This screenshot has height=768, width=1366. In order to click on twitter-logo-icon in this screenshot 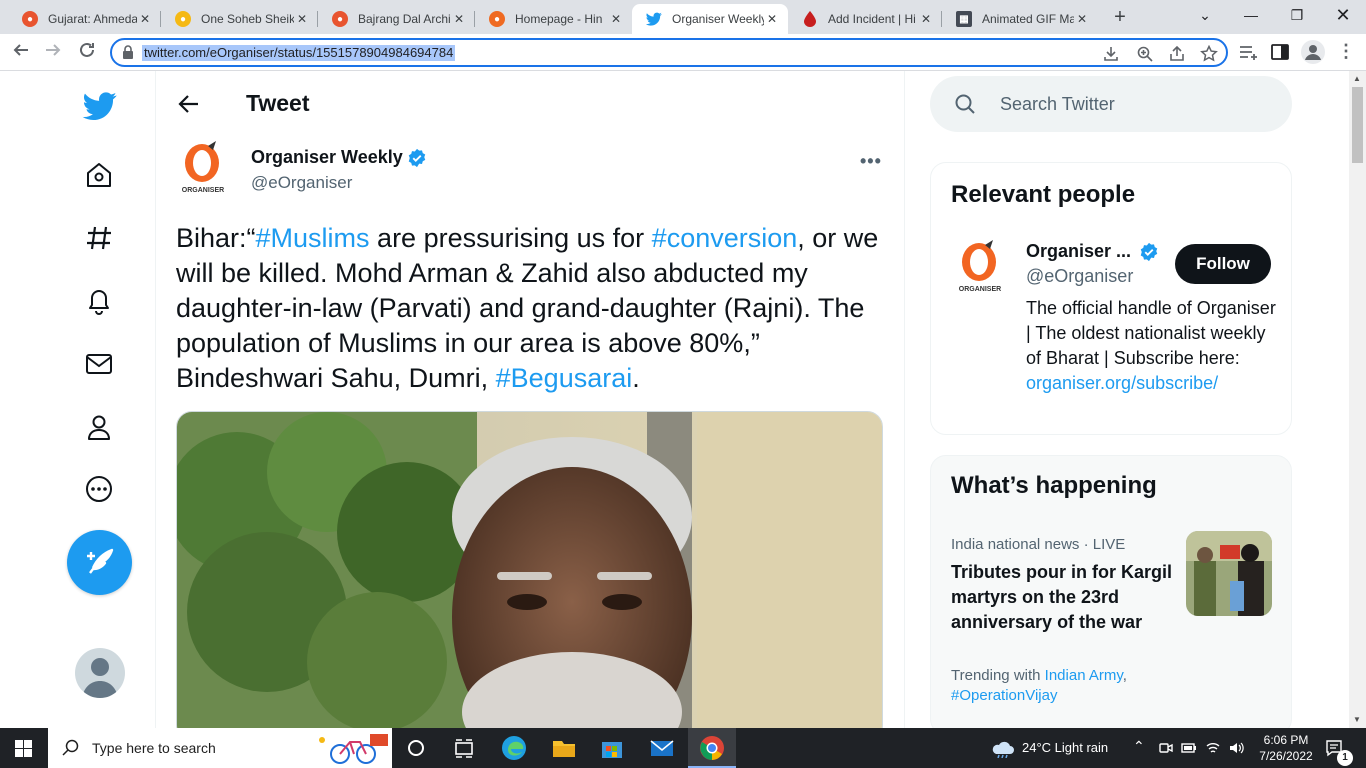, I will do `click(100, 106)`.